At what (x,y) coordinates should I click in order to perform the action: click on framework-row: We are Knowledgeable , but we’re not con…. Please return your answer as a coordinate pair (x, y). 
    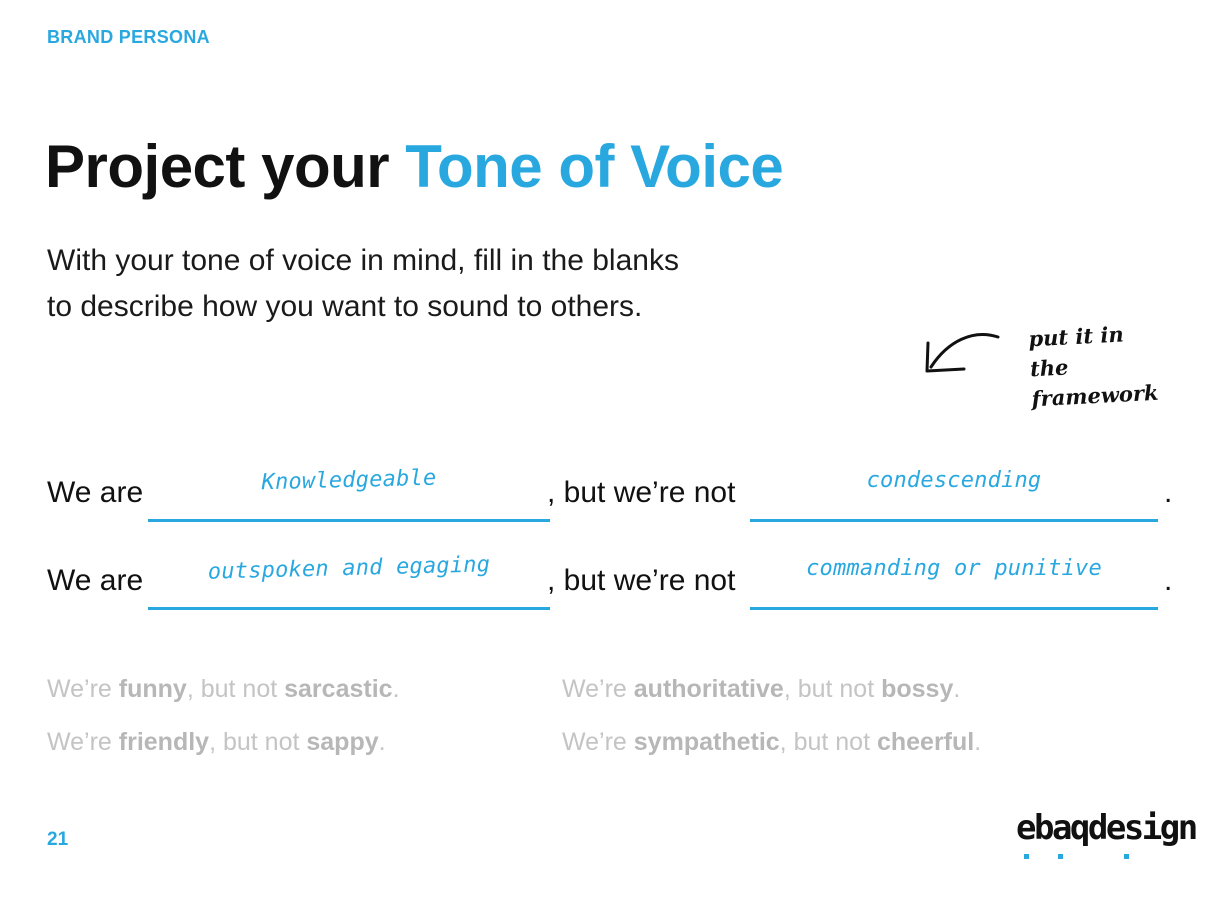
    Looking at the image, I should click on (607, 492).